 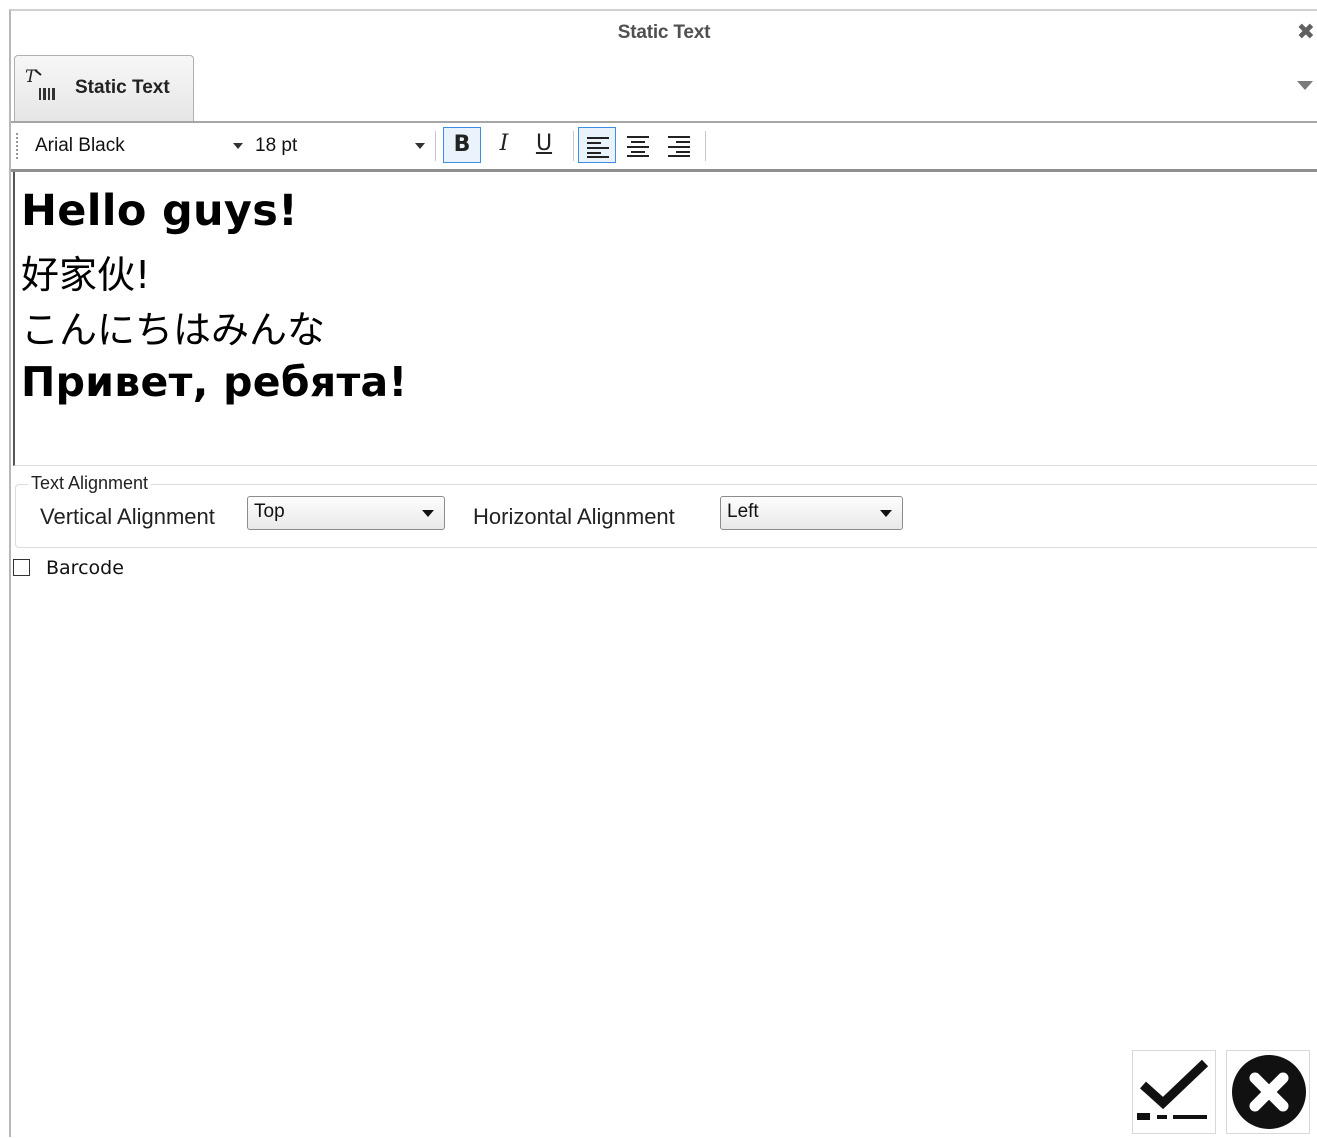 What do you see at coordinates (18, 146) in the screenshot?
I see `toolbar-grip` at bounding box center [18, 146].